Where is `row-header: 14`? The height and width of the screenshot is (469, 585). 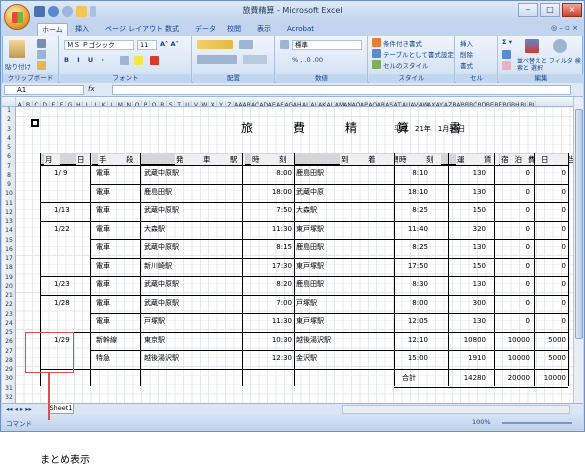 row-header: 14 is located at coordinates (9, 230).